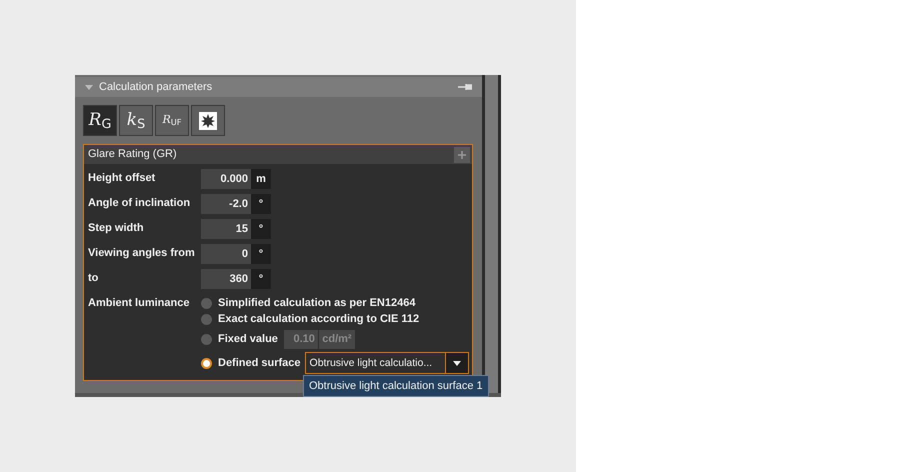 The image size is (920, 472). Describe the element at coordinates (261, 178) in the screenshot. I see `unit-label: m` at that location.